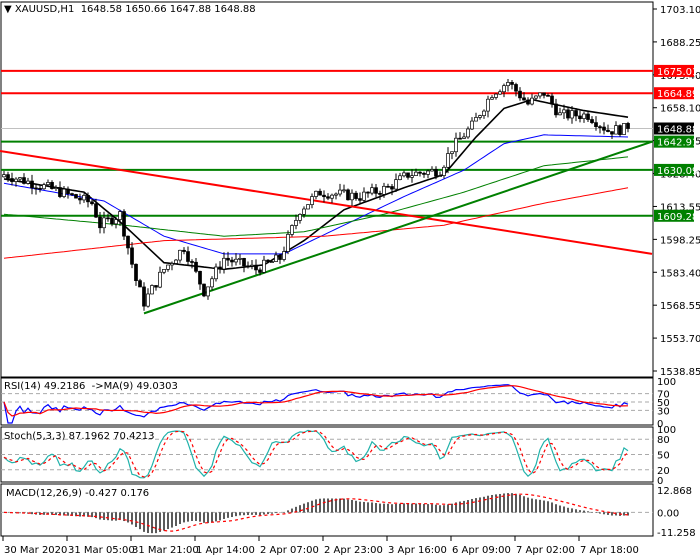  I want to click on ohlc-values: 1648.58 1650.66 1647.88 1648.88, so click(168, 9).